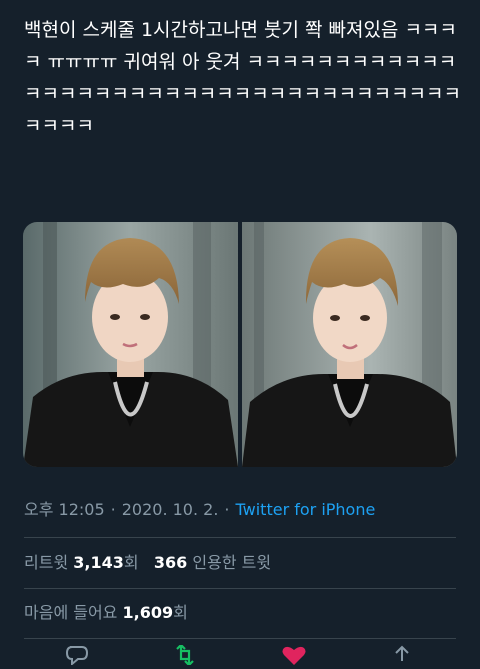 This screenshot has height=669, width=480. I want to click on retweet-stats: 리트윗 3,143회 366 인용한 트윗, so click(147, 561).